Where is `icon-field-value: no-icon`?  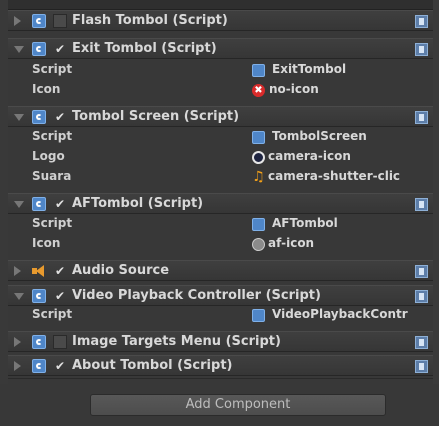
icon-field-value: no-icon is located at coordinates (294, 89).